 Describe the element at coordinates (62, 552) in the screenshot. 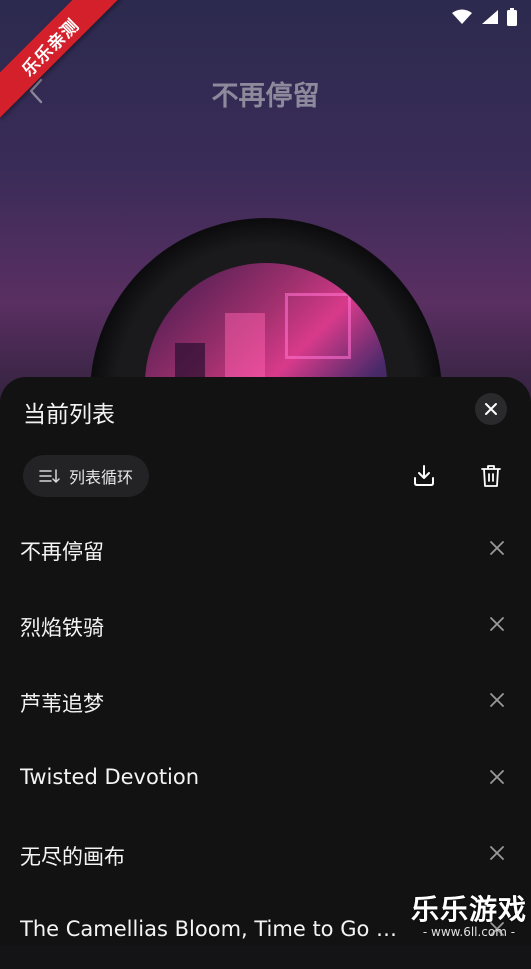

I see `song-title: 不再停留` at that location.